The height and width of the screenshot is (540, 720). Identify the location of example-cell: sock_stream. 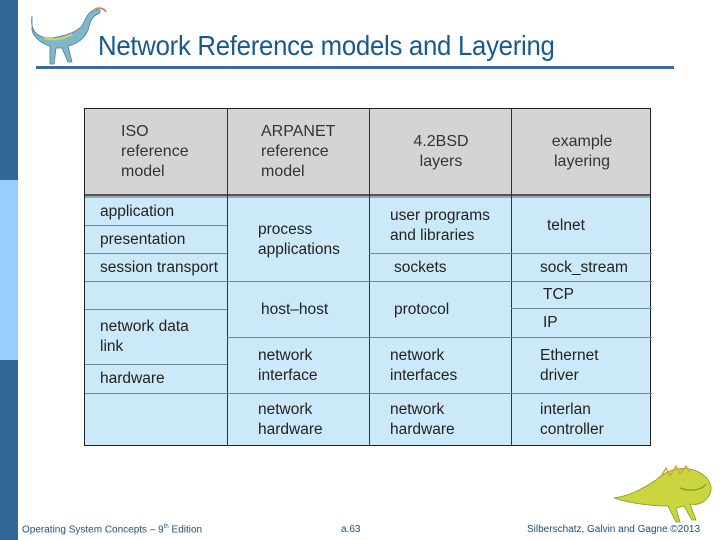
(584, 267).